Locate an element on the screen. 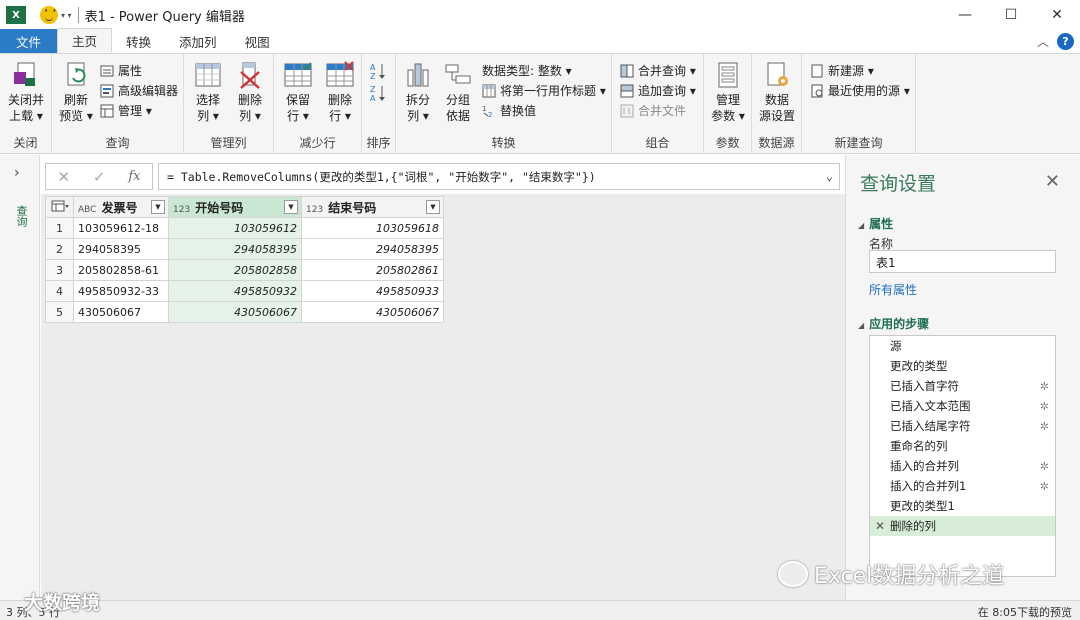 Image resolution: width=1080 pixels, height=620 pixels. column-header-invoice: ABC 发票号 ▼ is located at coordinates (121, 207).